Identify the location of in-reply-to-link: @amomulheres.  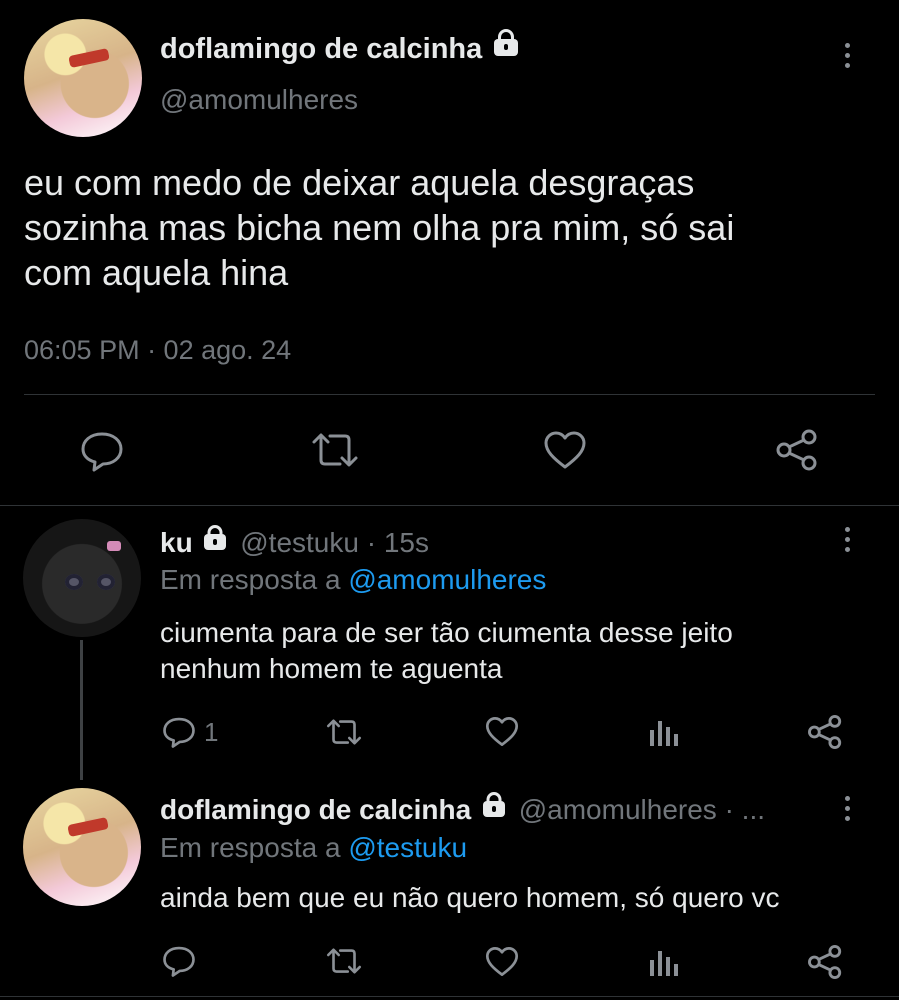
(447, 579).